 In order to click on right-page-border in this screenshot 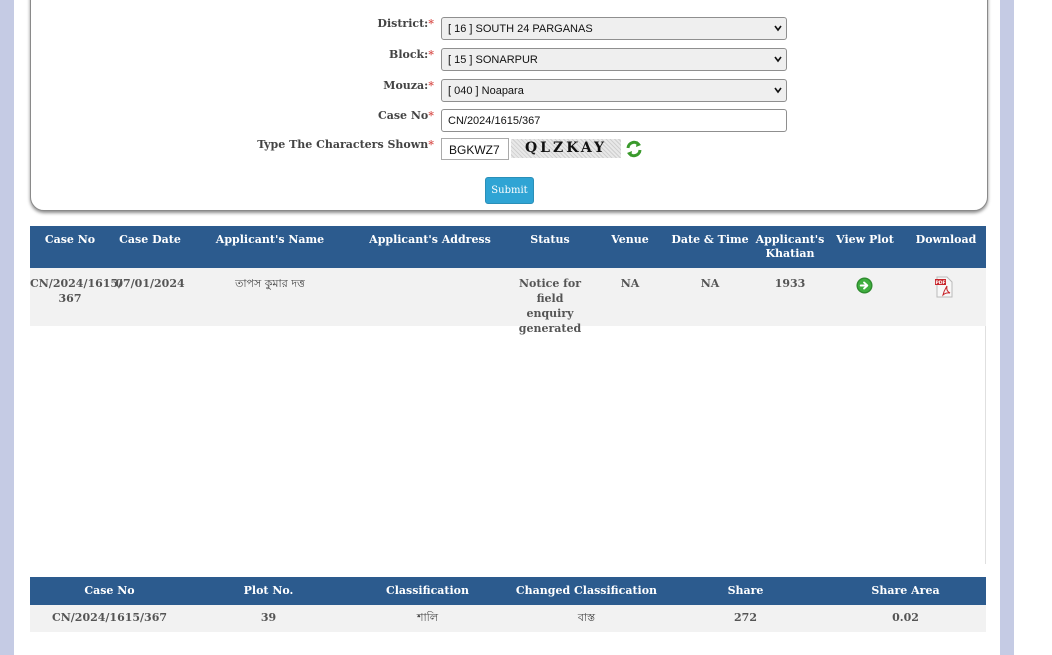, I will do `click(1007, 327)`.